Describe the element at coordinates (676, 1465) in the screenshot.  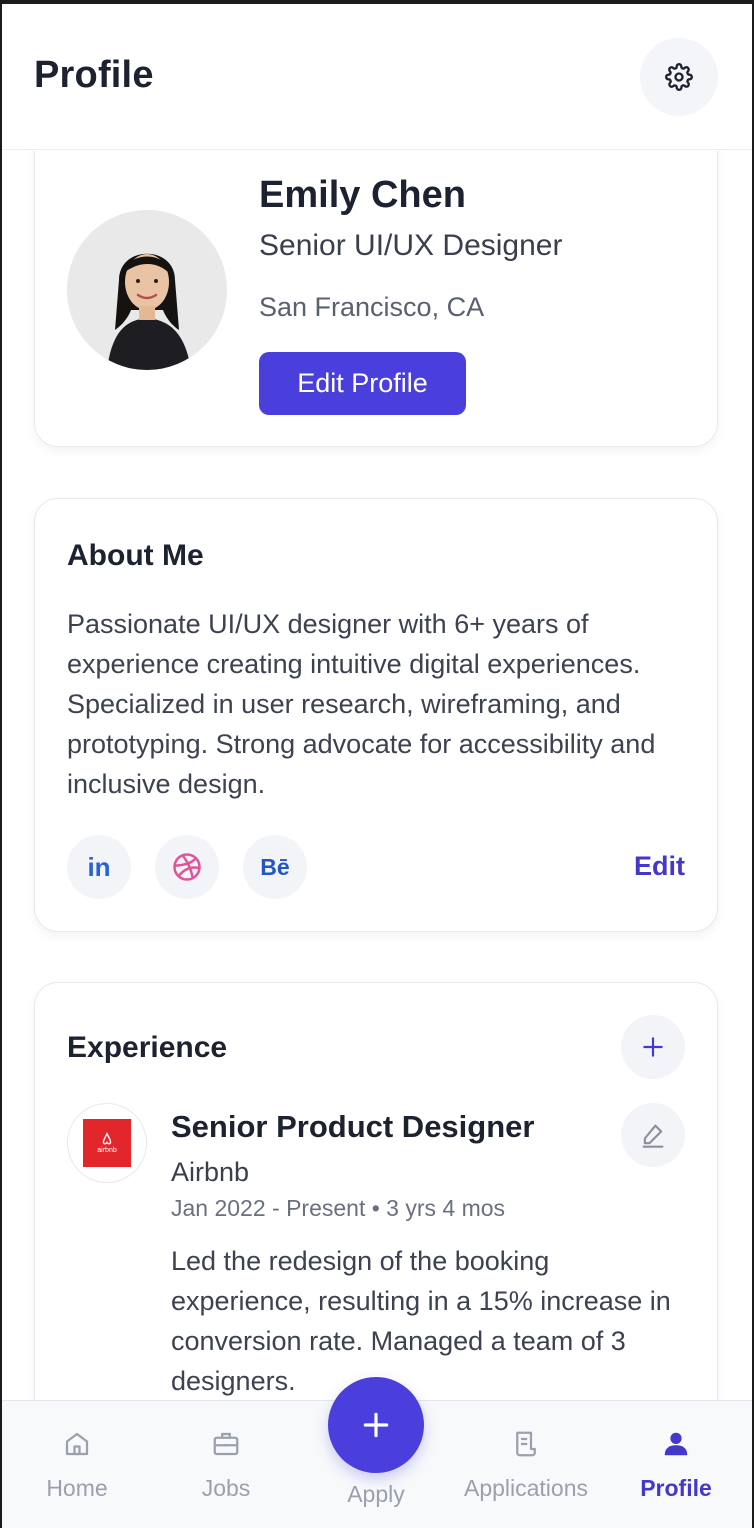
I see `nav-item-profile: Profile` at that location.